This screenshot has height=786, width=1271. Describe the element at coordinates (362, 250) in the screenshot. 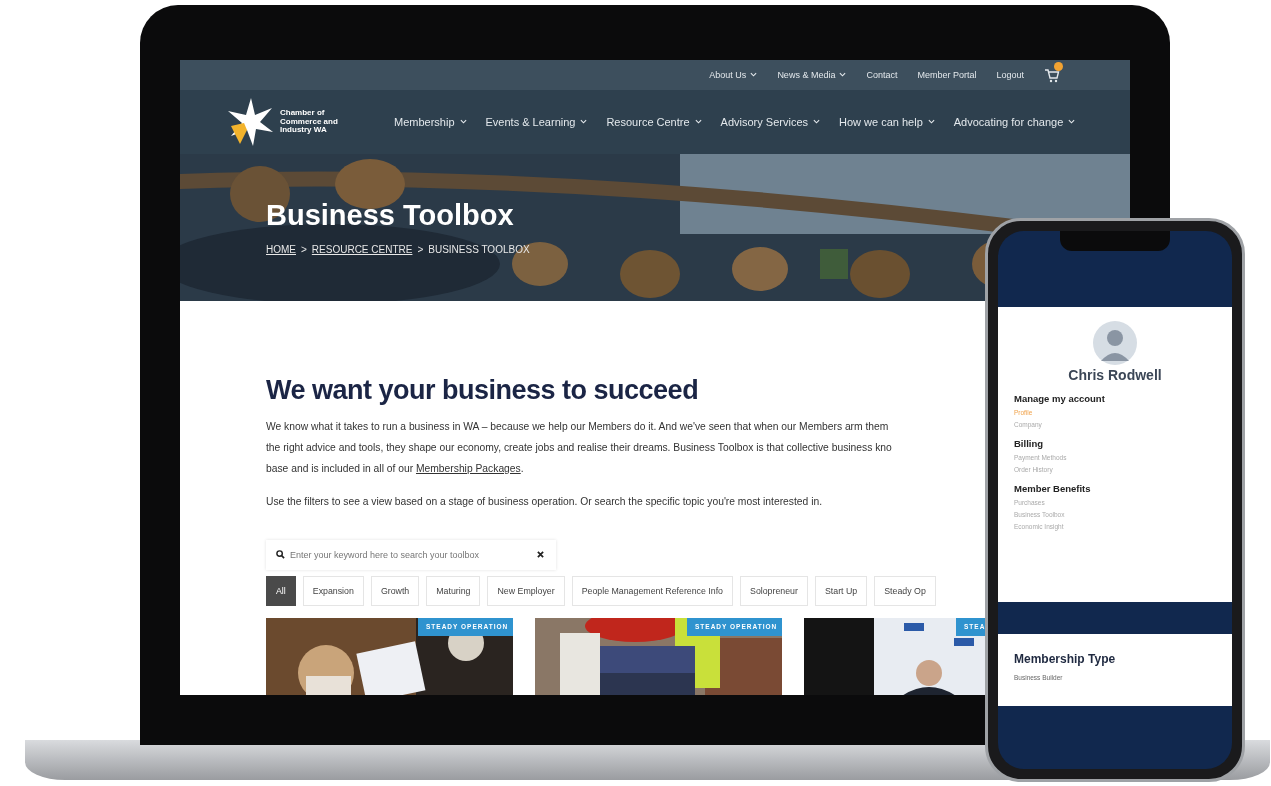

I see `breadcrumb-link: RESOURCE CENTRE` at that location.